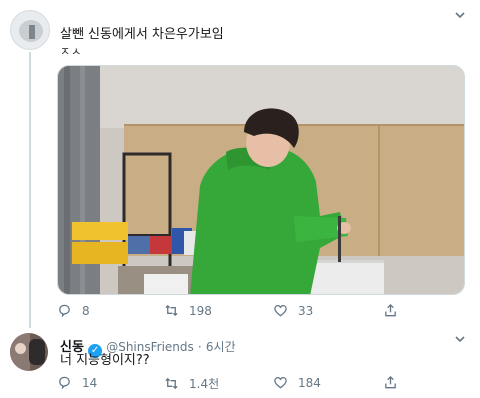 The width and height of the screenshot is (480, 398). Describe the element at coordinates (30, 190) in the screenshot. I see `thread-connector` at that location.